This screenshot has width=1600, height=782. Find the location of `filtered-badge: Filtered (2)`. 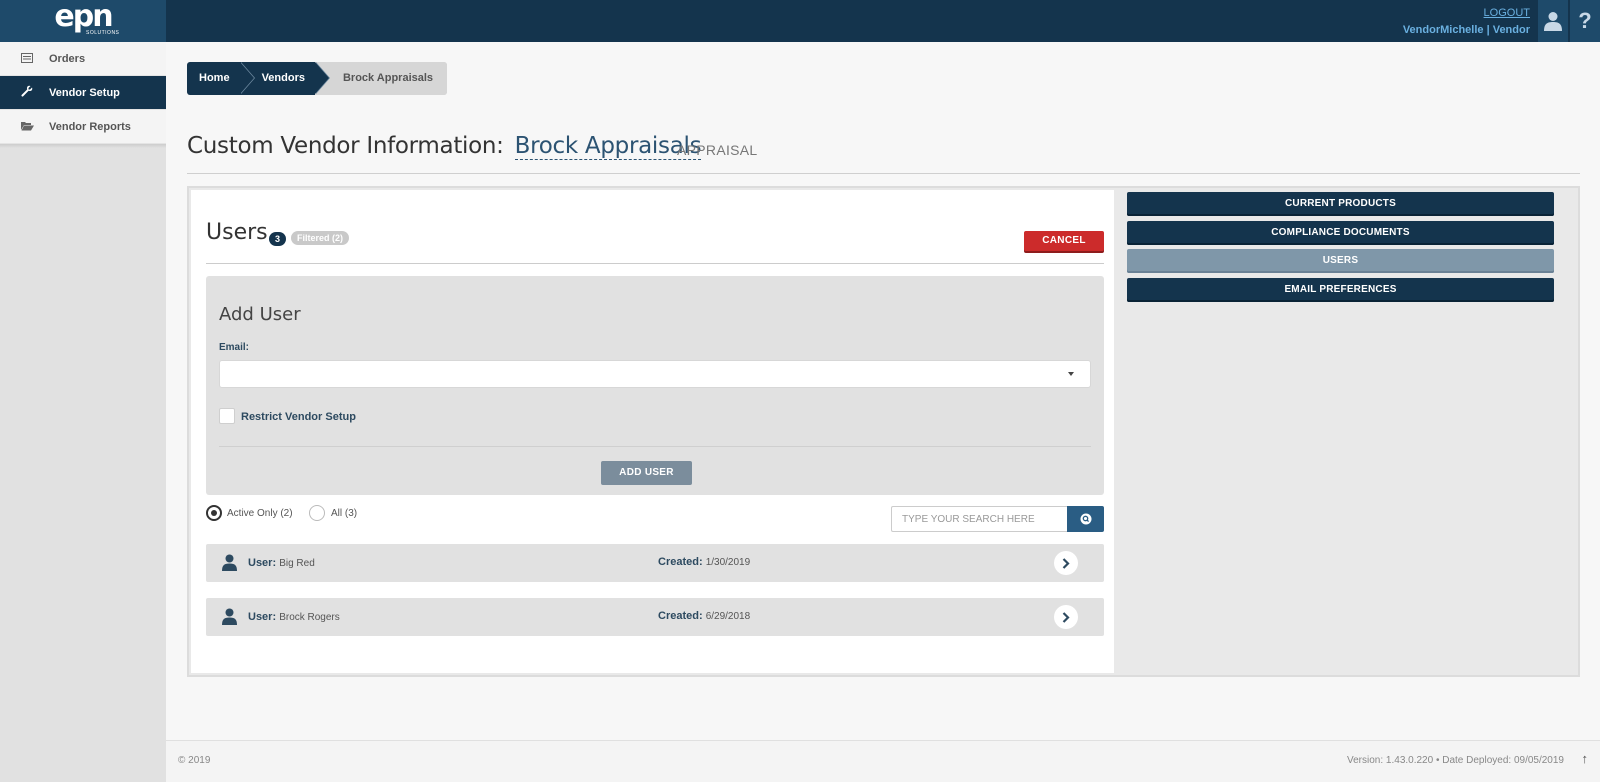

filtered-badge: Filtered (2) is located at coordinates (320, 238).